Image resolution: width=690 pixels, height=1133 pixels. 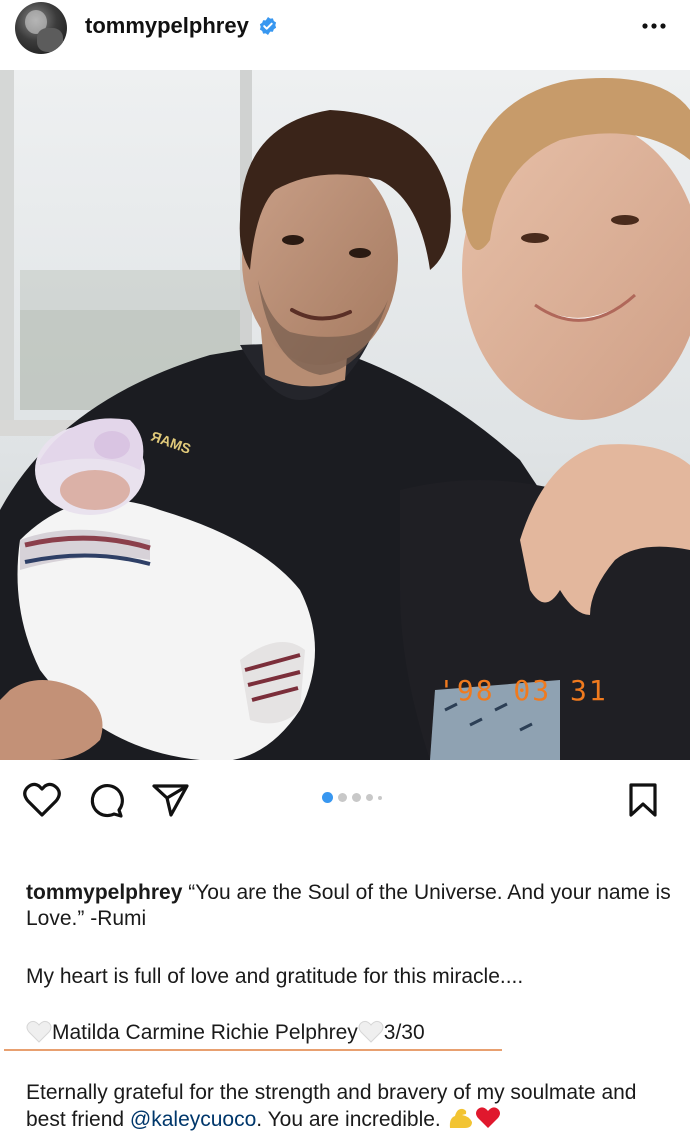 What do you see at coordinates (523, 690) in the screenshot?
I see `date-stamp: '98 03 31` at bounding box center [523, 690].